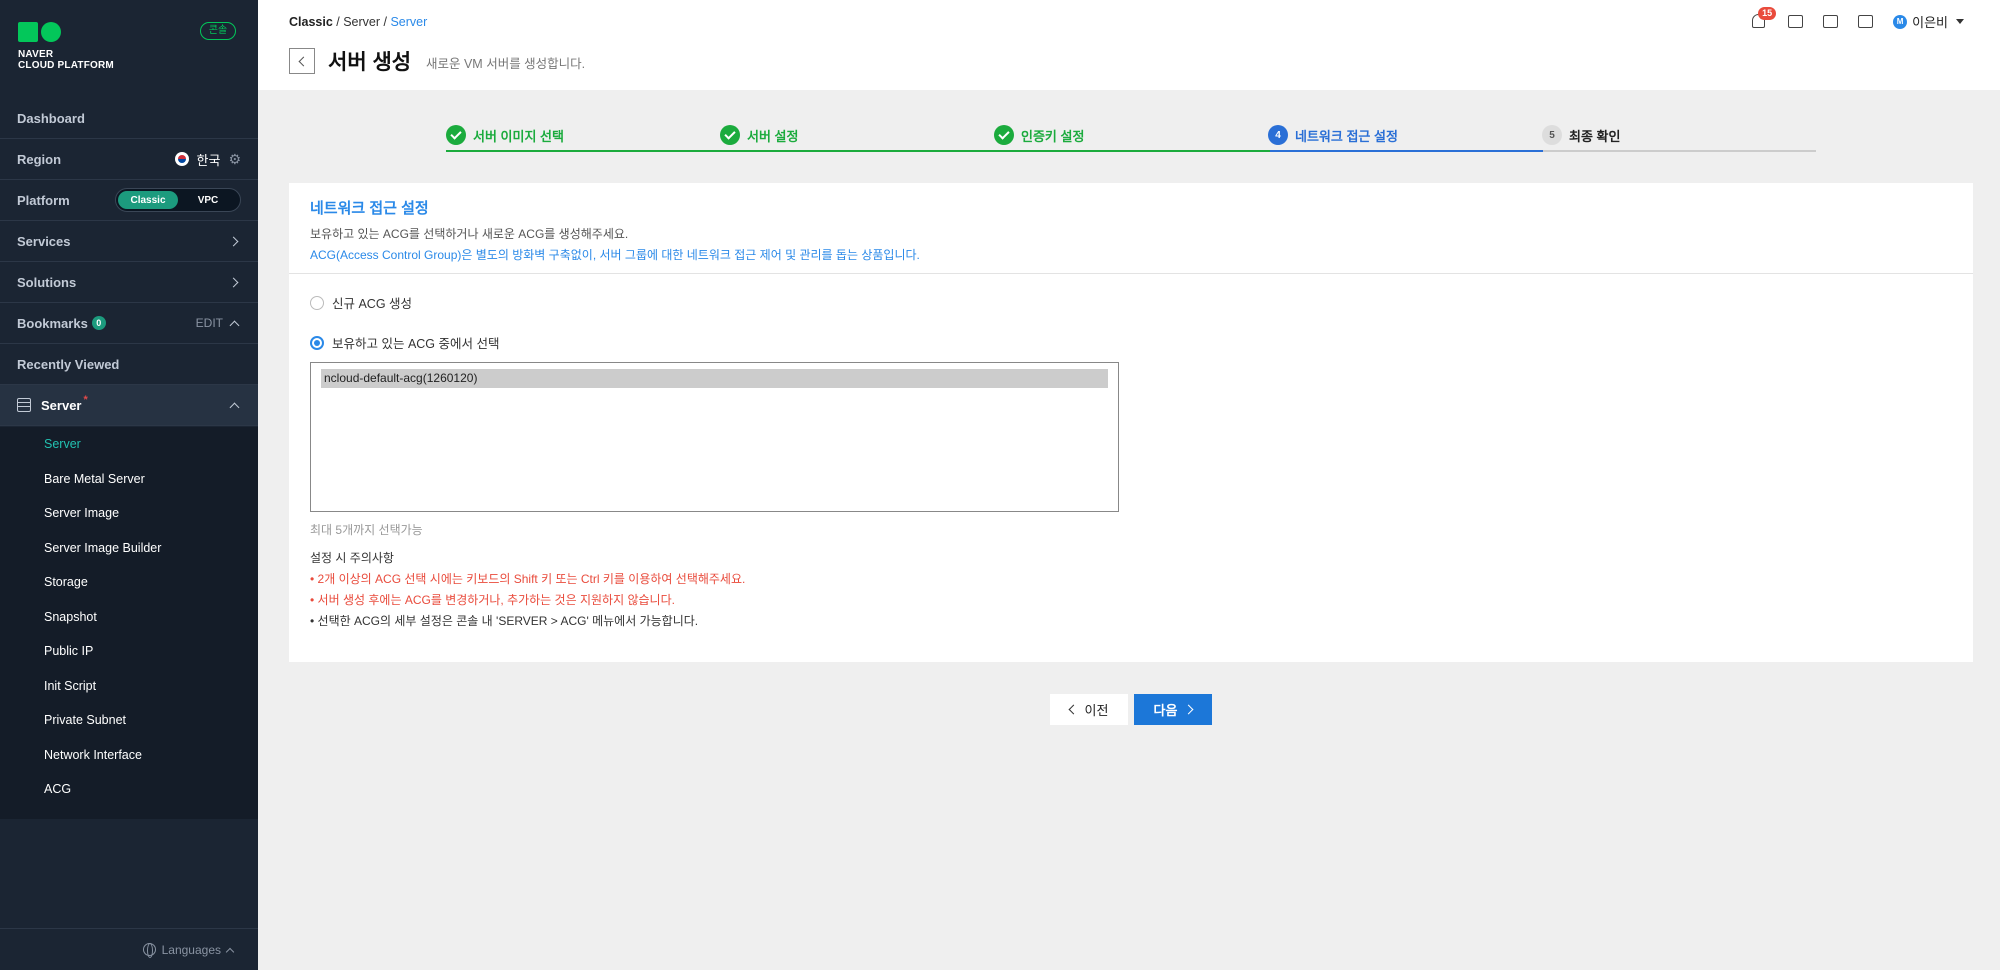 This screenshot has height=970, width=2000. What do you see at coordinates (366, 530) in the screenshot?
I see `selection-limit-hint: 최대 5개까지 선택가능` at bounding box center [366, 530].